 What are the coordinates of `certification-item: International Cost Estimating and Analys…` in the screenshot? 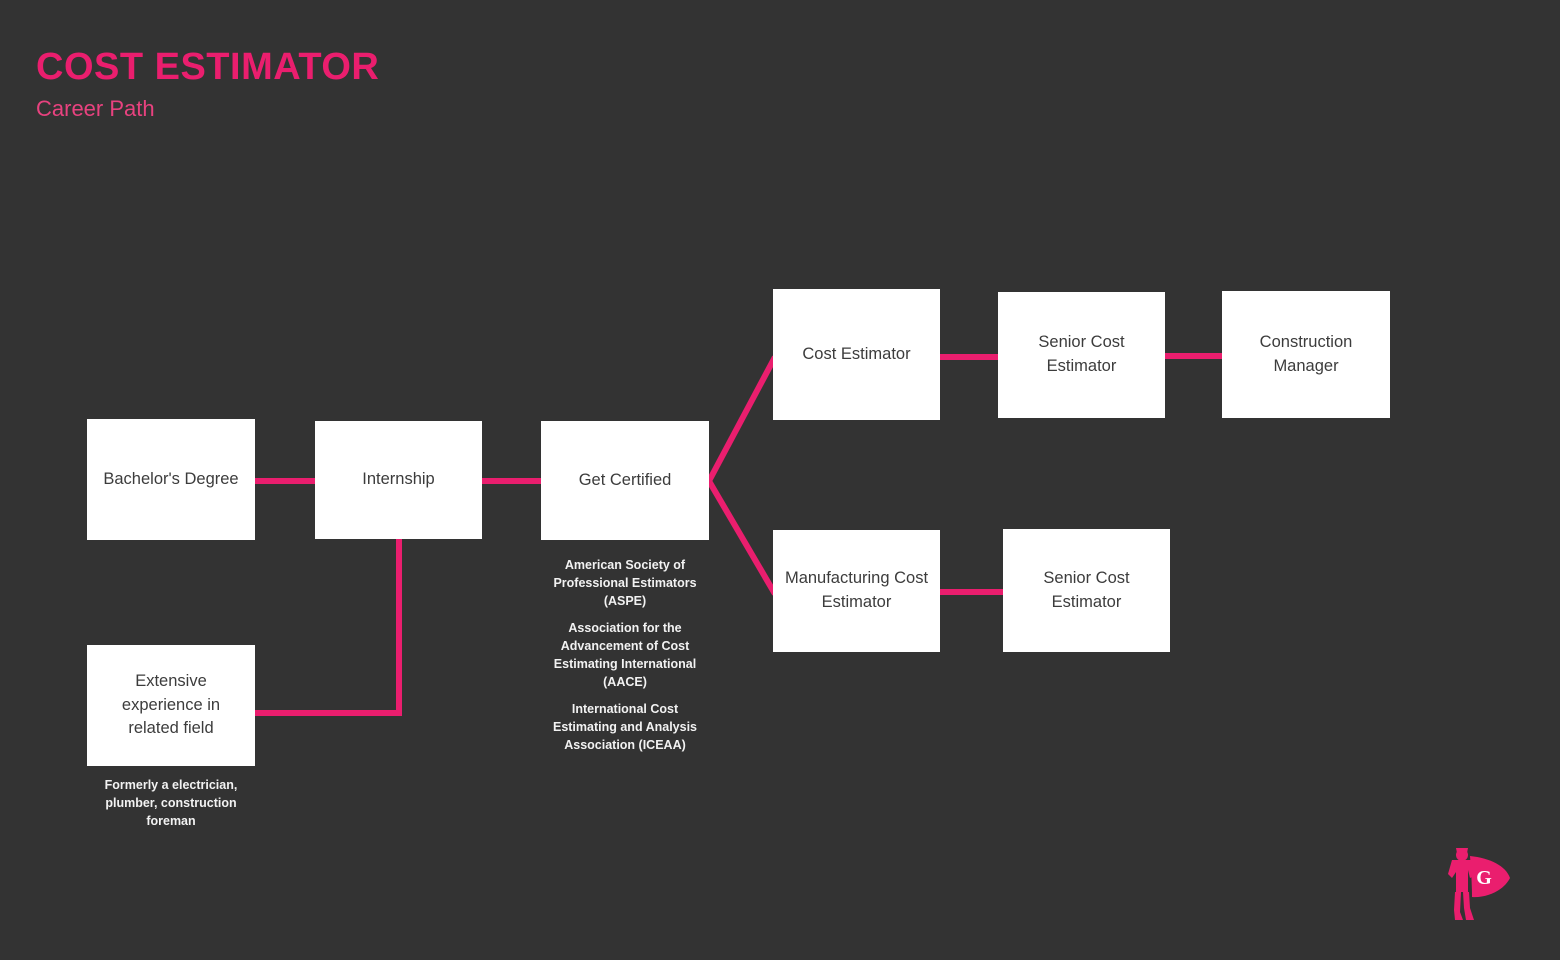 It's located at (625, 727).